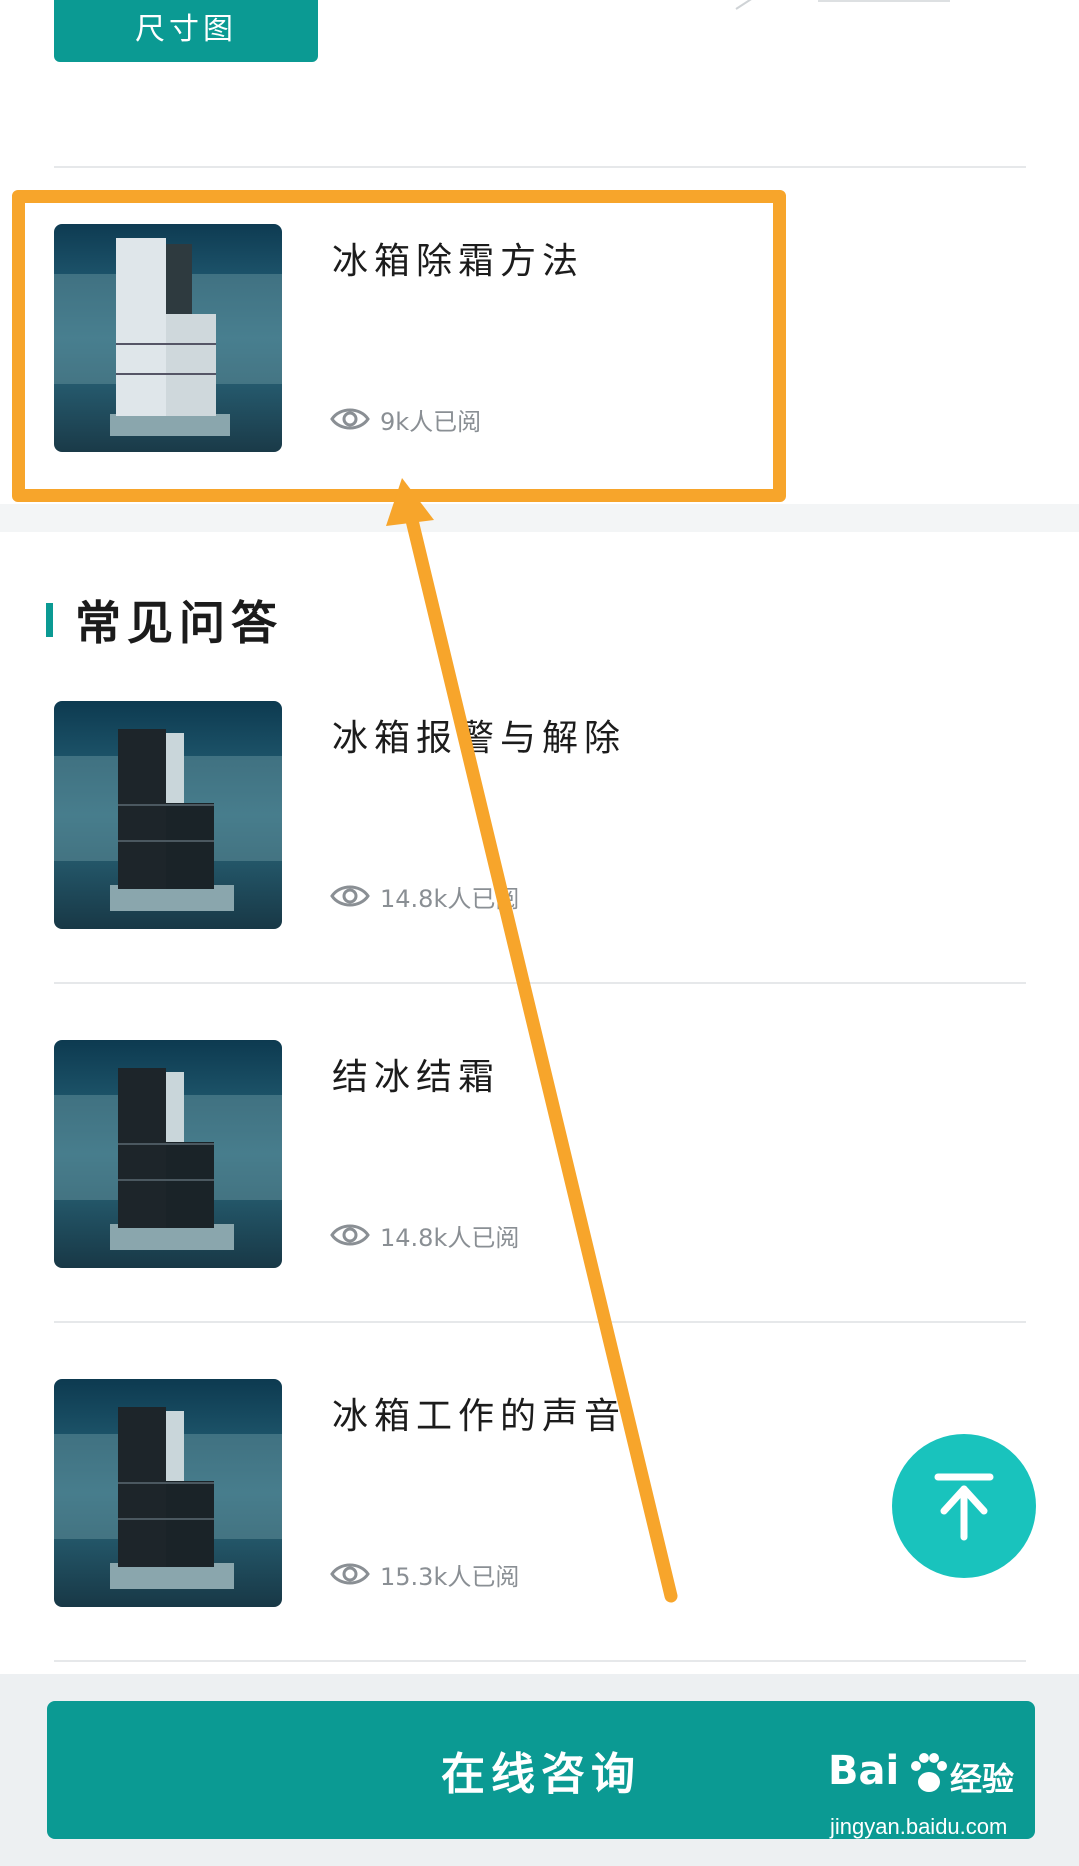 The image size is (1079, 1866). What do you see at coordinates (416, 1077) in the screenshot?
I see `faq-item-title: 结冰结霜` at bounding box center [416, 1077].